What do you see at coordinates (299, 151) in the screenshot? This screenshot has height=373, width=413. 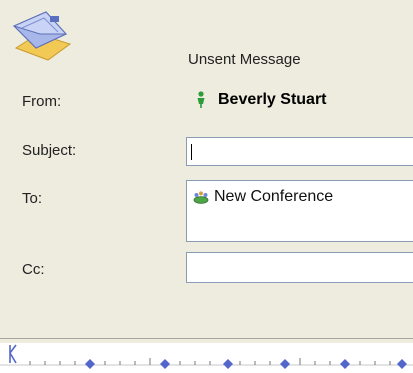 I see `subject-field` at bounding box center [299, 151].